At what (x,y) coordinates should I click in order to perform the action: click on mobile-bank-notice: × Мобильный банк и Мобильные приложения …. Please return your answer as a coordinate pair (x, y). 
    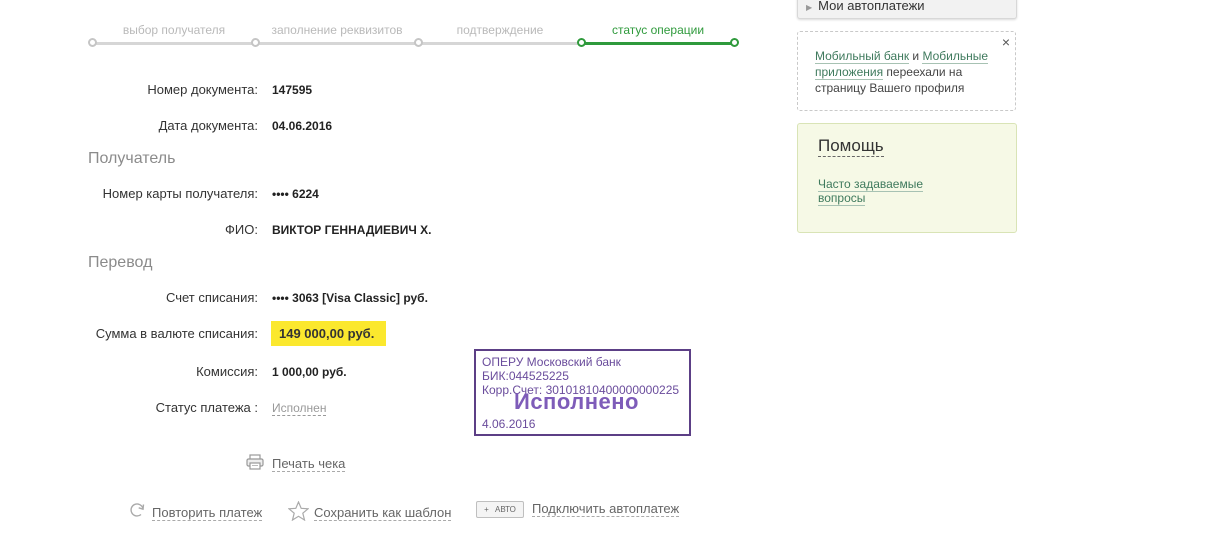
    Looking at the image, I should click on (906, 71).